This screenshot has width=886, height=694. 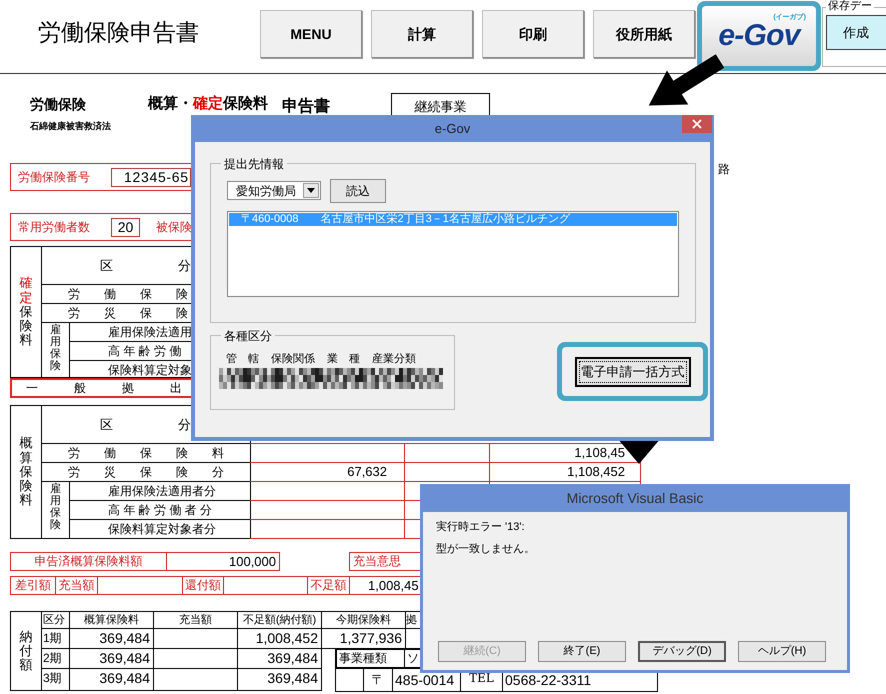 What do you see at coordinates (254, 164) in the screenshot?
I see `group-legend: 提出先情報` at bounding box center [254, 164].